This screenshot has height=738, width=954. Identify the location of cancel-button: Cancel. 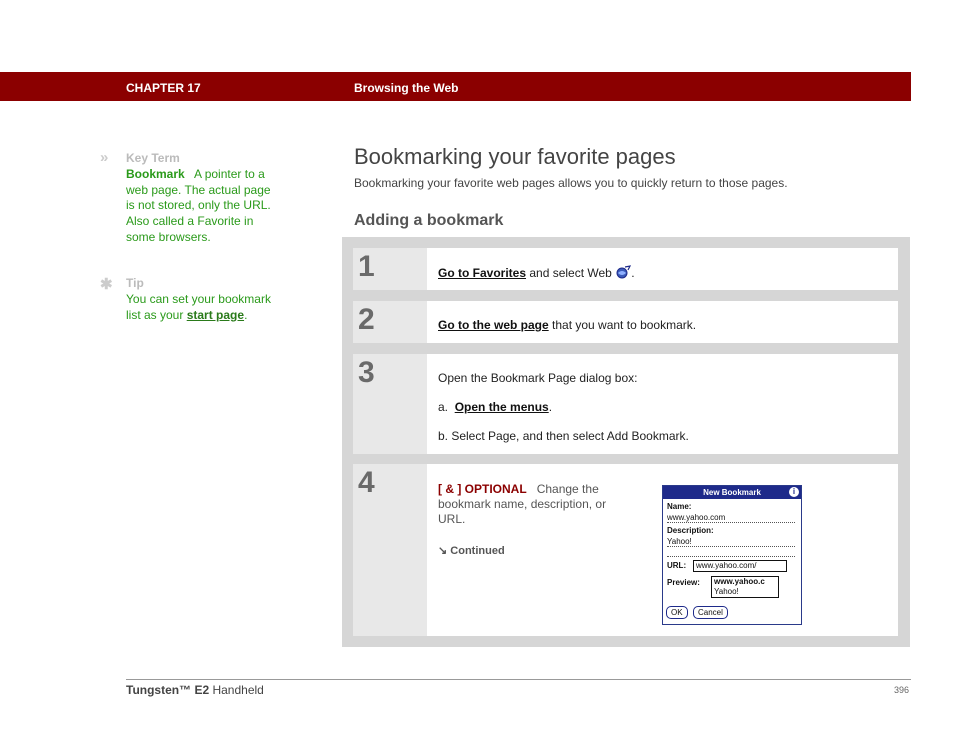
(710, 612).